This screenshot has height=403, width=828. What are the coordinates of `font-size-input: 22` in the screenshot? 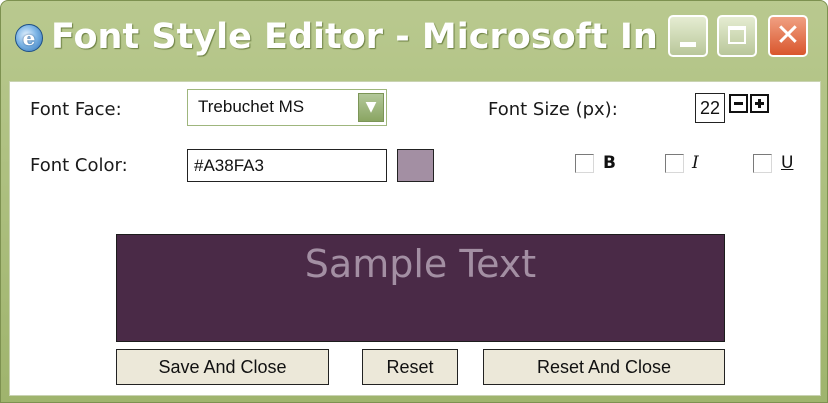 It's located at (710, 108).